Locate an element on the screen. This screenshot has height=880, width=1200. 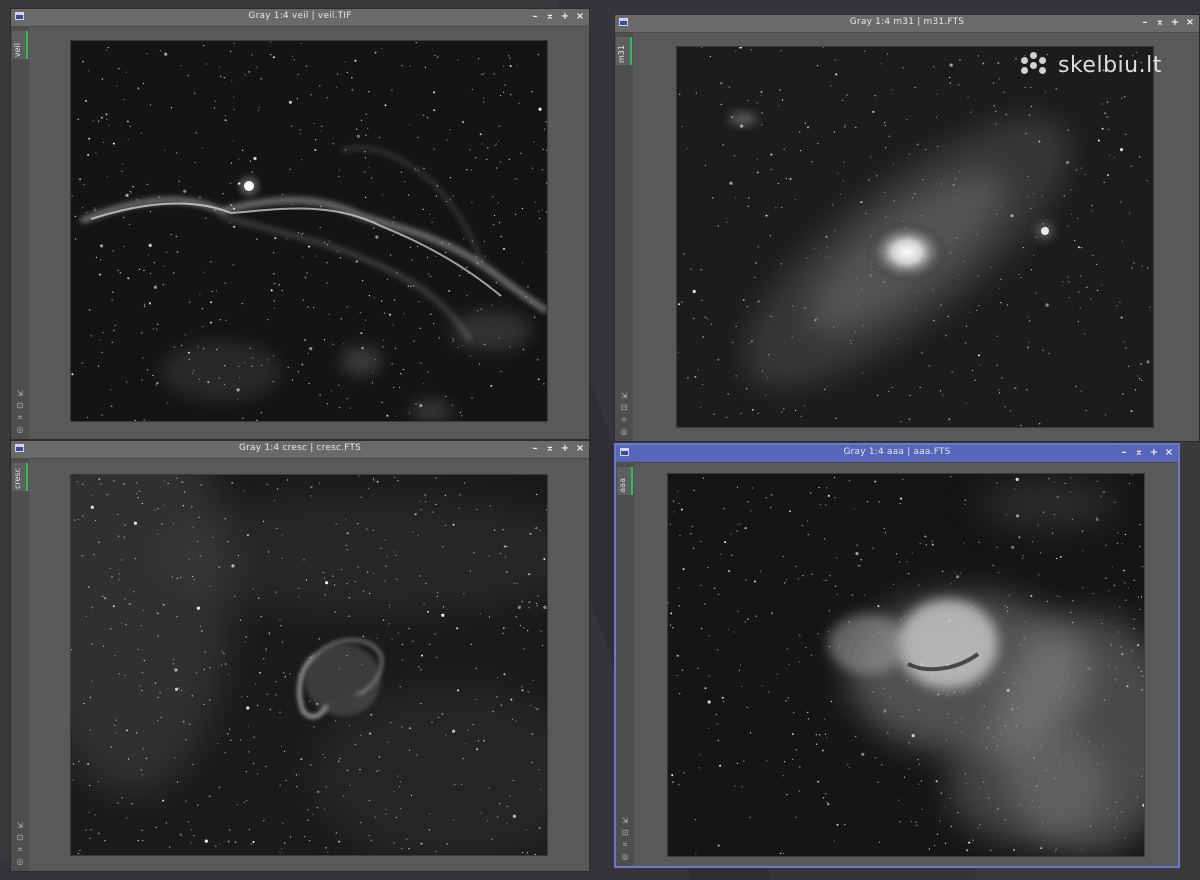
window-title: Gray 1:4 cresc | cresc.FTS is located at coordinates (299, 448).